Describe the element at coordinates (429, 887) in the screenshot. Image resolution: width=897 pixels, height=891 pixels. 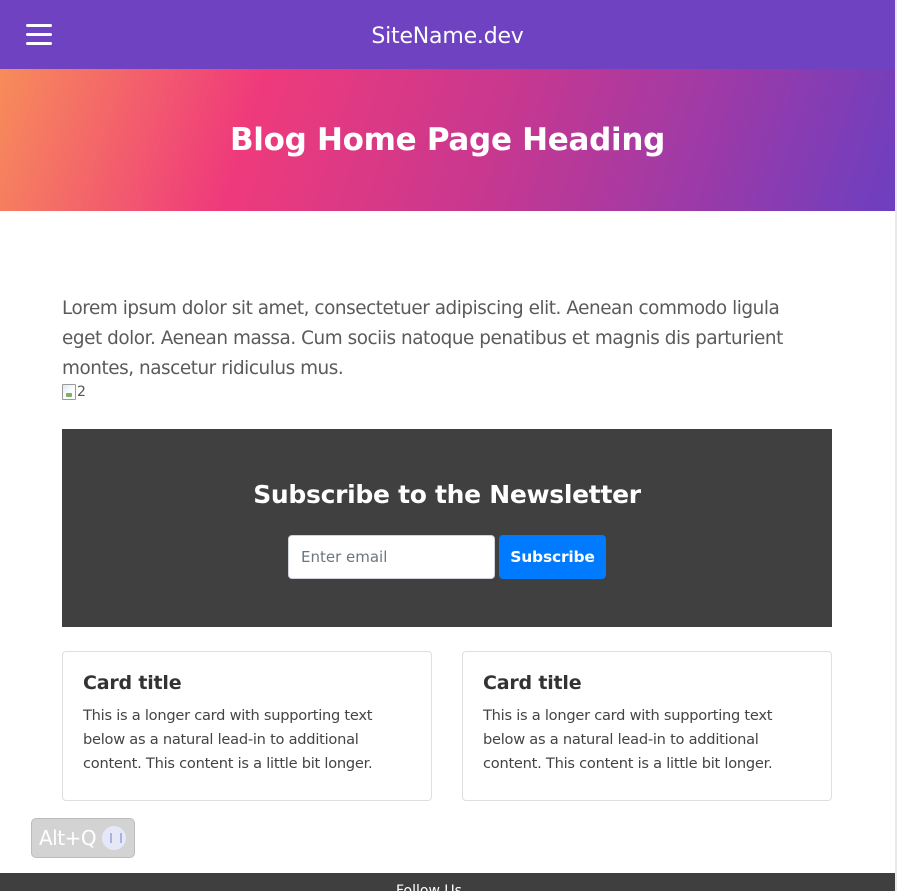
I see `footer-follow-text: Follow Us` at that location.